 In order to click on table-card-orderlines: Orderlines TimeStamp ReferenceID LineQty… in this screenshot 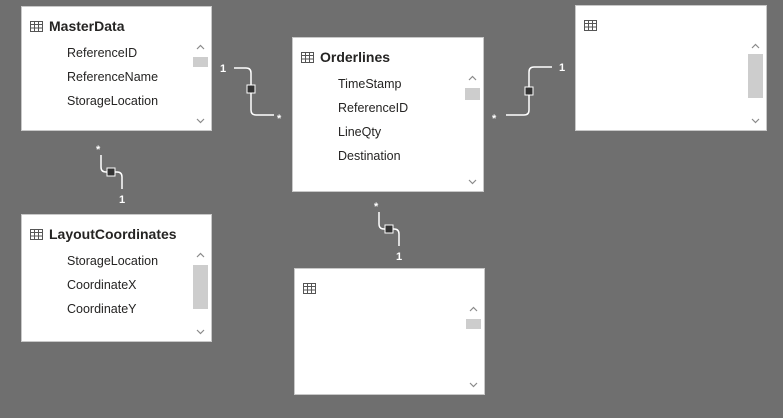, I will do `click(388, 114)`.